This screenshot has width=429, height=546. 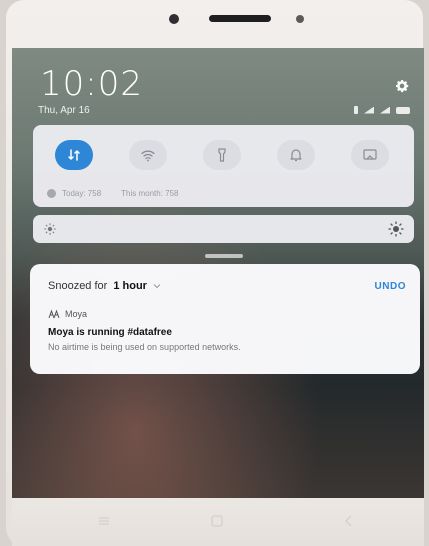 I want to click on notification-title: Moya is running #datafree, so click(x=110, y=332).